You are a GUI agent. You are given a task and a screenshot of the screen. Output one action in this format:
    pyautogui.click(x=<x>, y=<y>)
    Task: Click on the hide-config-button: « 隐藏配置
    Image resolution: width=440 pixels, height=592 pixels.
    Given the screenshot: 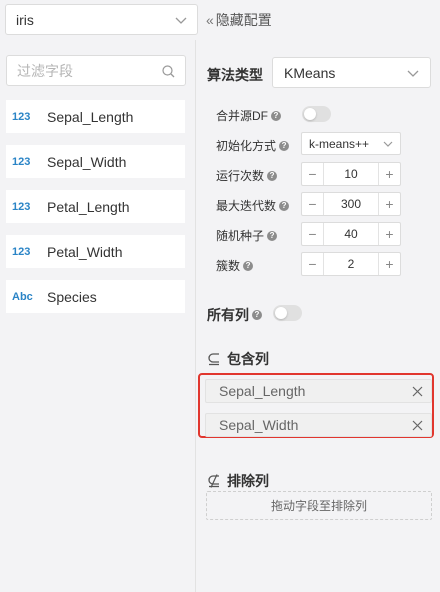 What is the action you would take?
    pyautogui.click(x=239, y=20)
    